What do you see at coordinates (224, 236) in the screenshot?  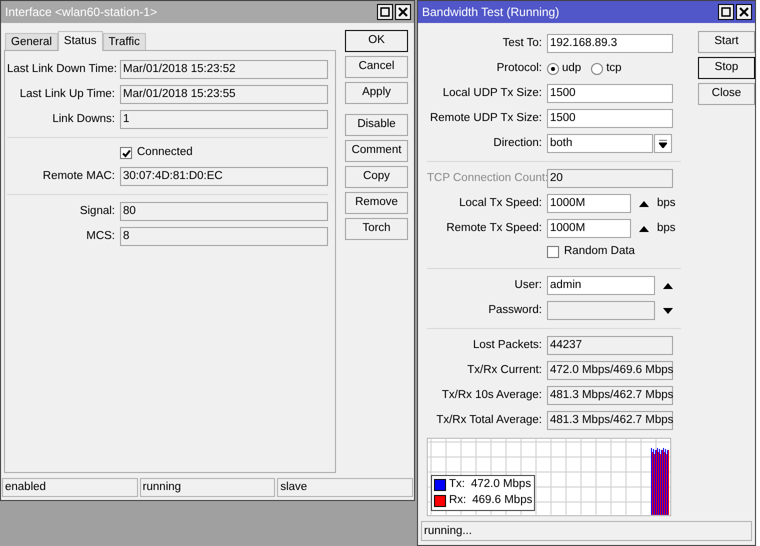 I see `readonly-field: 8` at bounding box center [224, 236].